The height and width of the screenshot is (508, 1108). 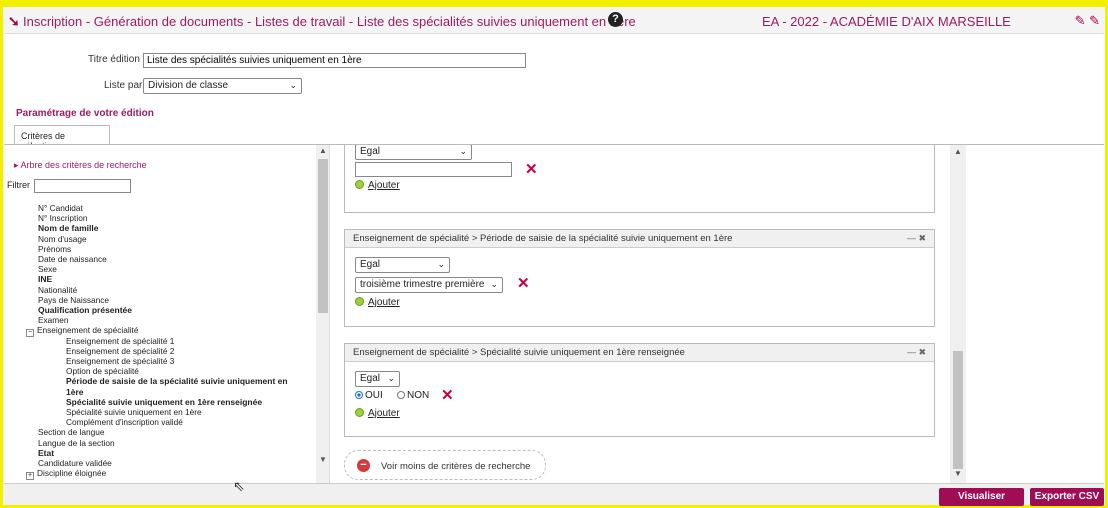 What do you see at coordinates (615, 19) in the screenshot?
I see `help-icon: ?` at bounding box center [615, 19].